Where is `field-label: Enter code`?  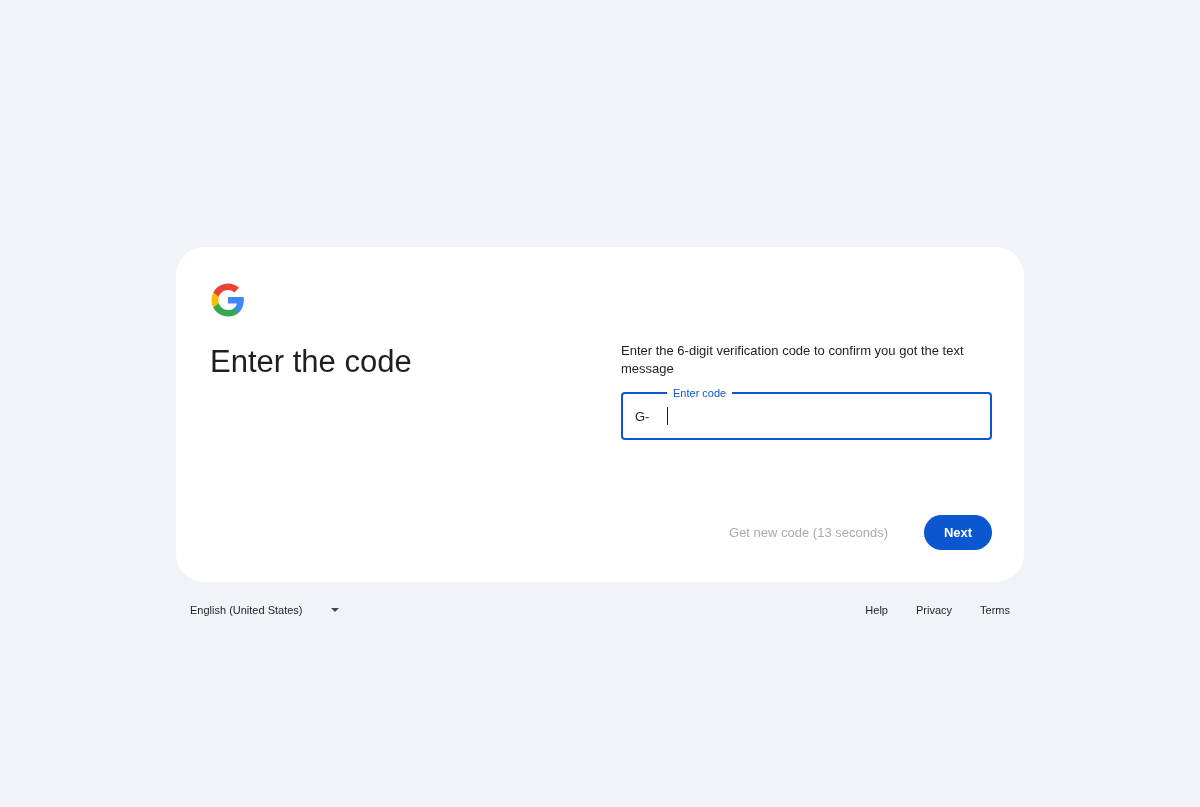
field-label: Enter code is located at coordinates (700, 393).